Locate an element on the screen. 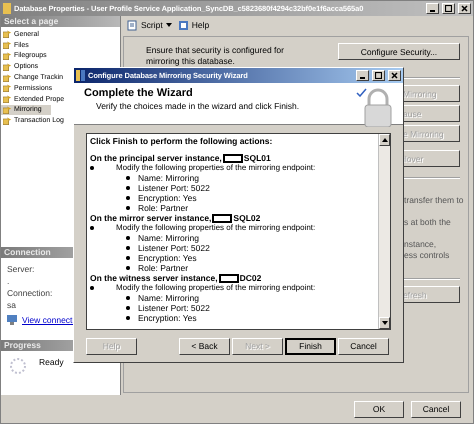  server-label: Server: is located at coordinates (20, 269).